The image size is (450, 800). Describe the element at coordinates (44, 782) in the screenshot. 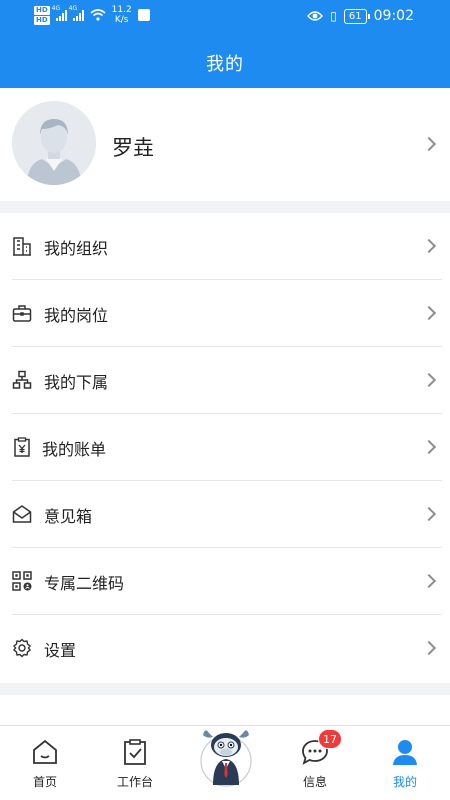

I see `tab-label: 首页` at that location.